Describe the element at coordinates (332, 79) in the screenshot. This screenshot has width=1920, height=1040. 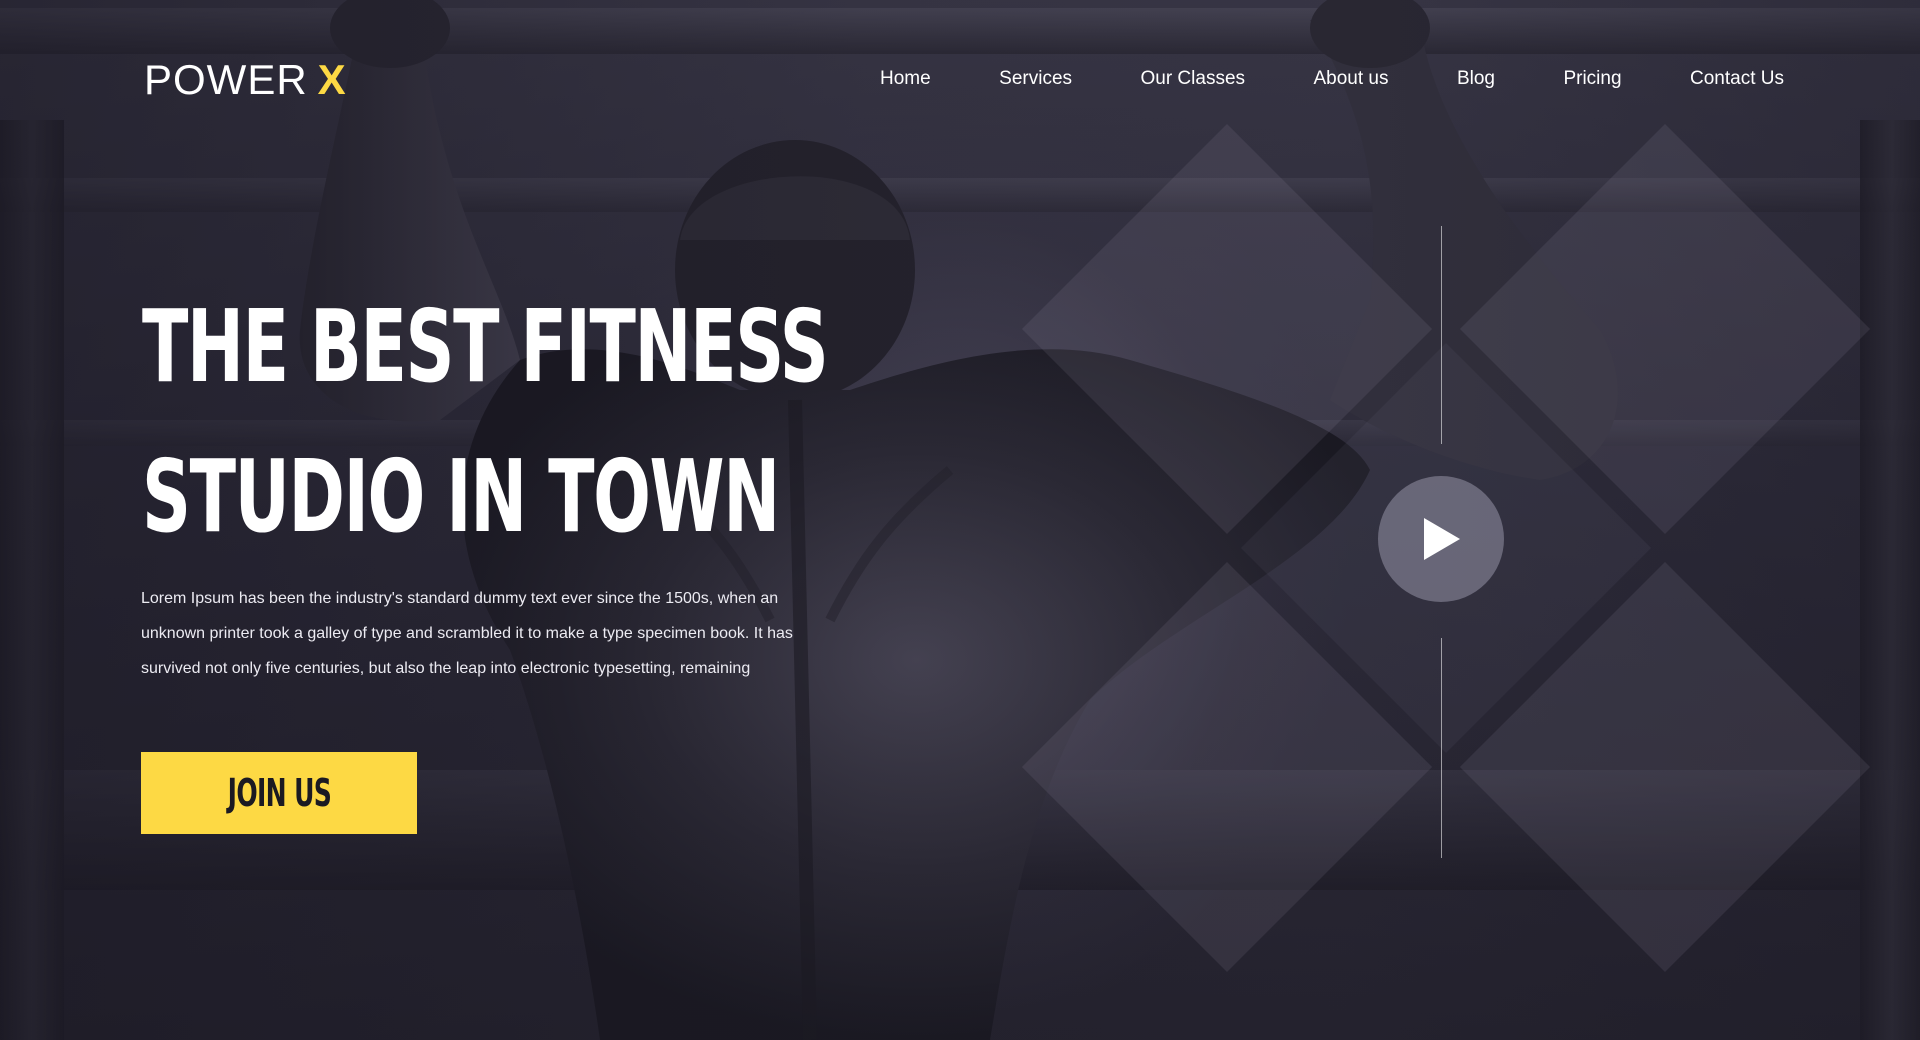
I see `logo-mark: X` at that location.